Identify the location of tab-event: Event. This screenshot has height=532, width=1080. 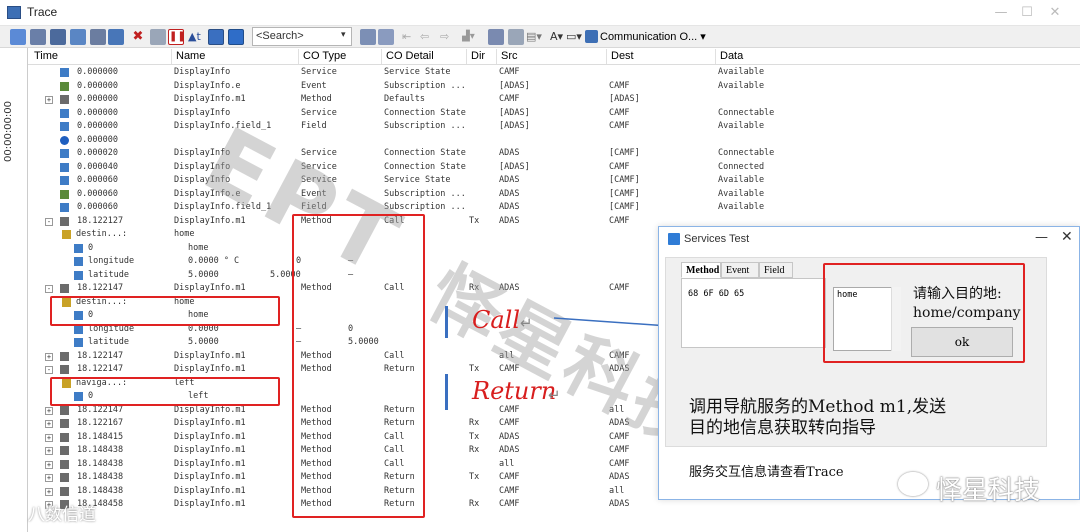
(740, 270).